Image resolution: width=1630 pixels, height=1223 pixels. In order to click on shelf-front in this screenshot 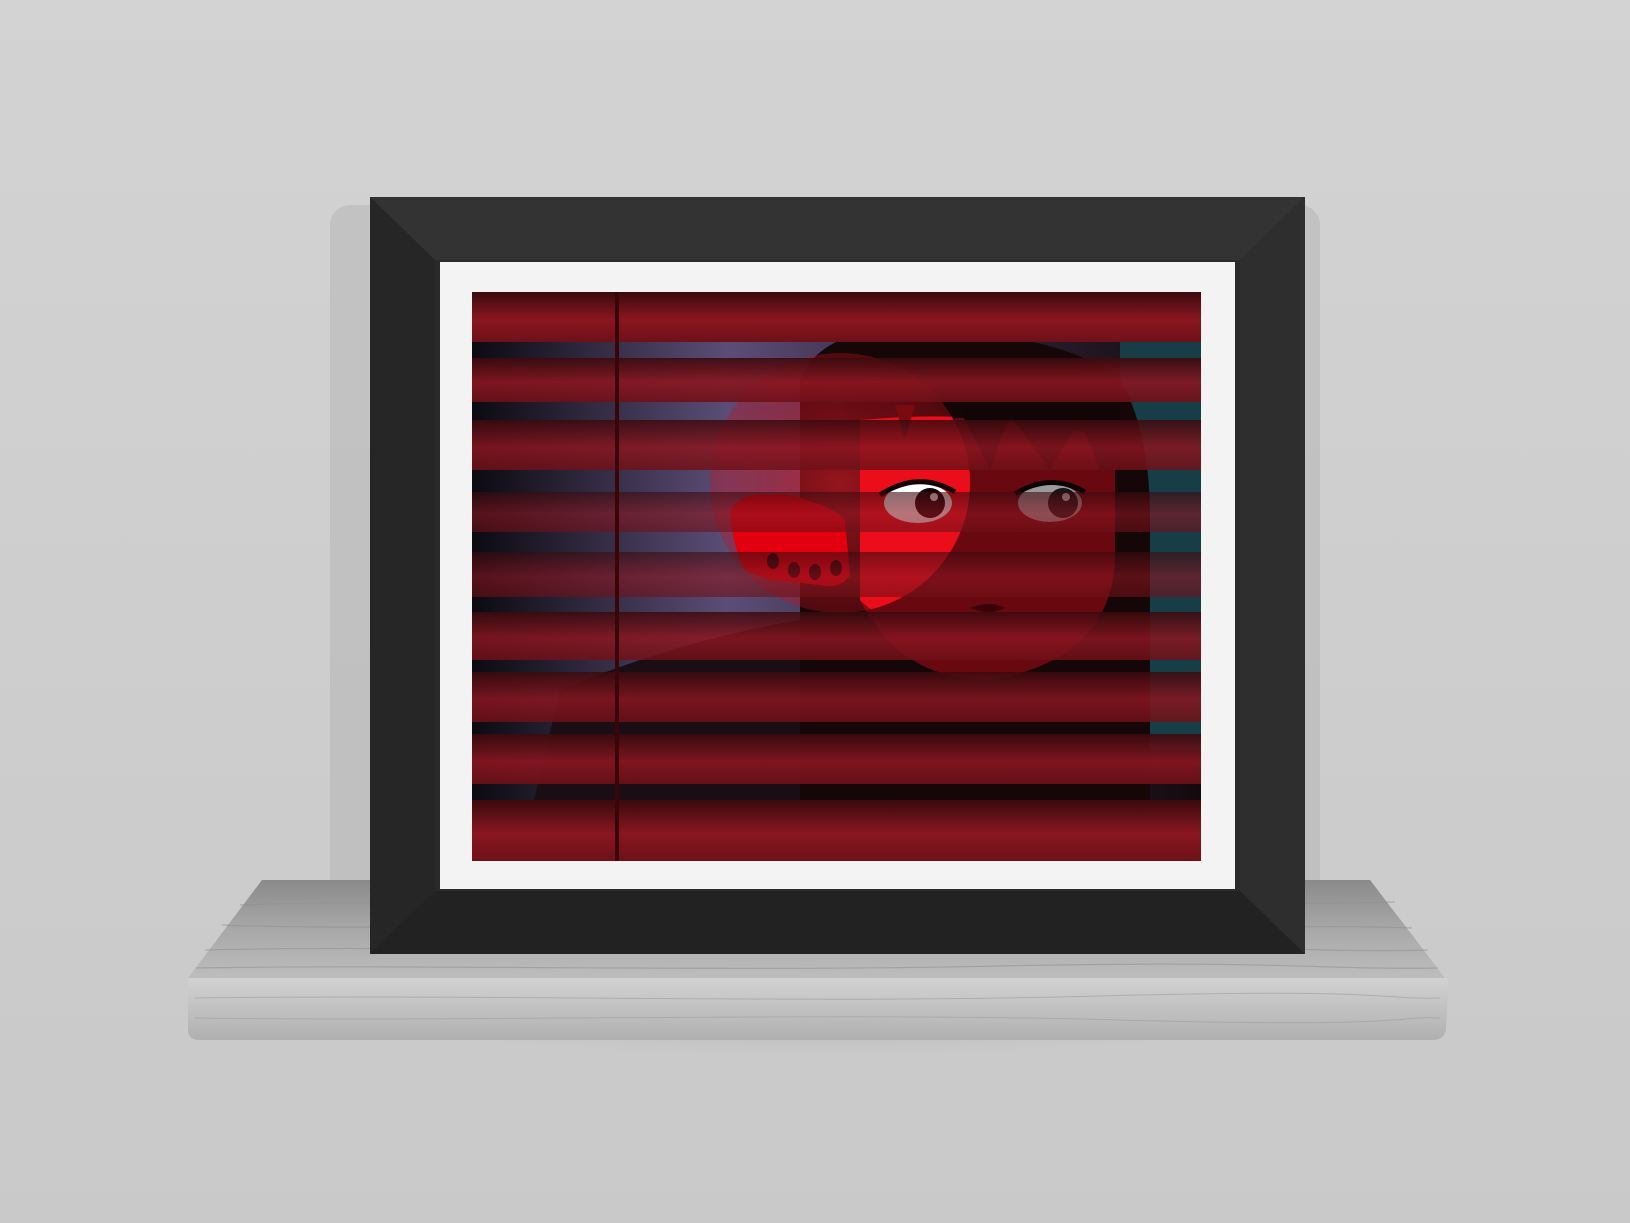, I will do `click(818, 1009)`.